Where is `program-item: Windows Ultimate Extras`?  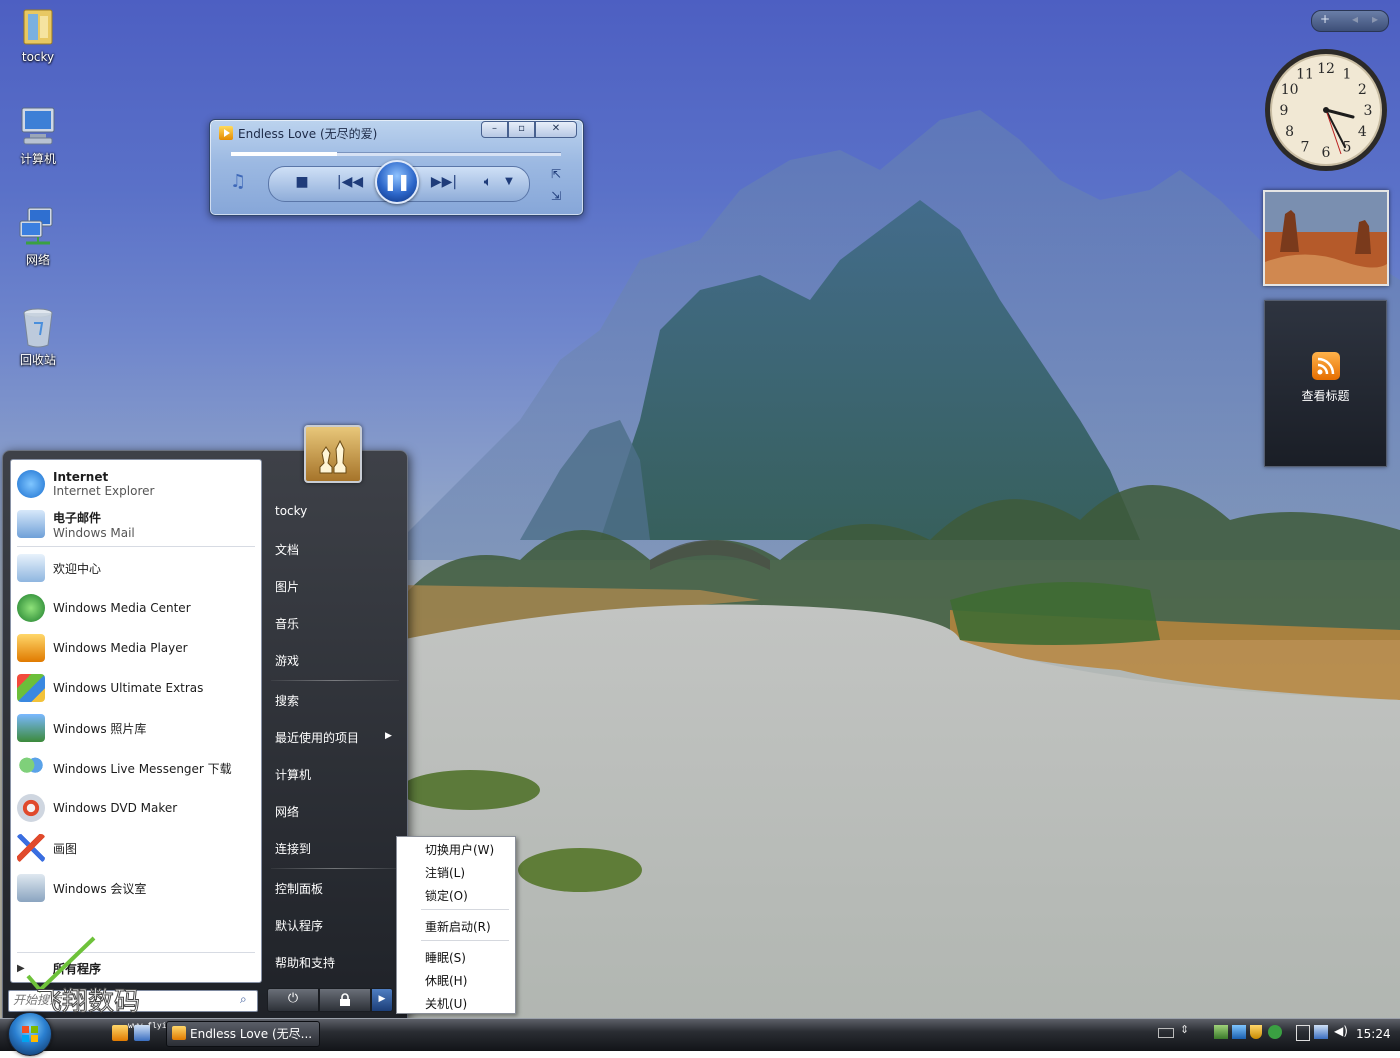 program-item: Windows Ultimate Extras is located at coordinates (137, 688).